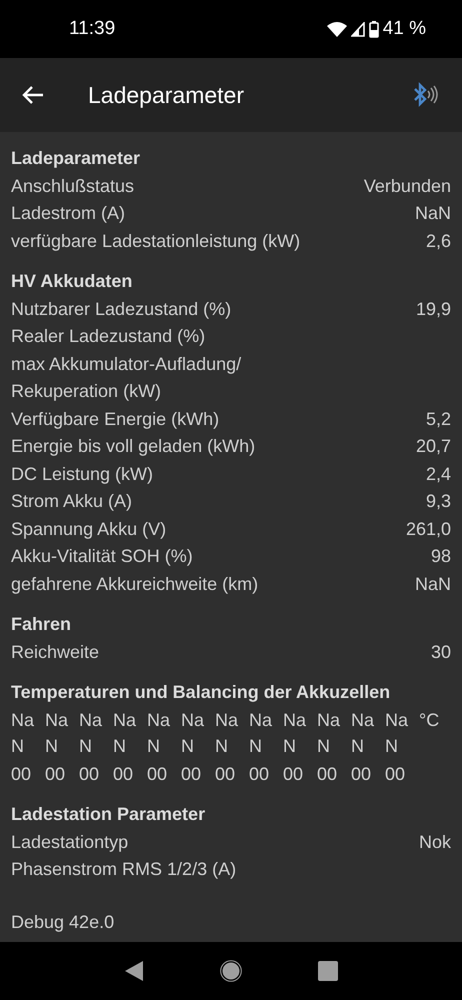  Describe the element at coordinates (72, 281) in the screenshot. I see `section-heading: HV Akkudaten` at that location.